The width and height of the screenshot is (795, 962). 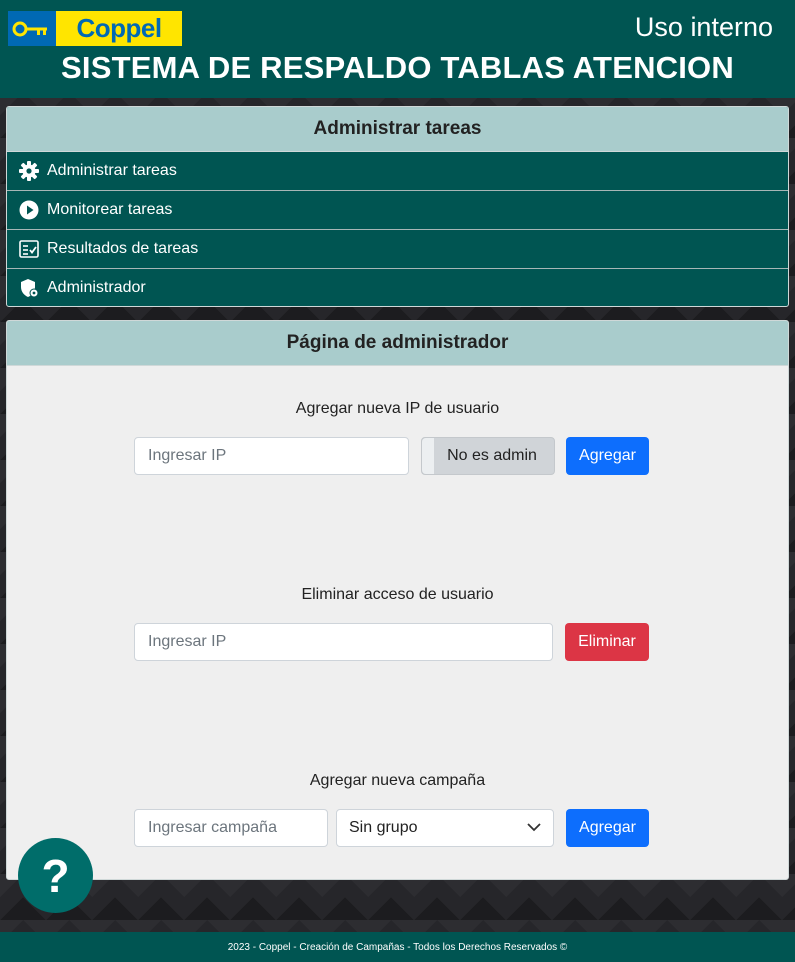 I want to click on toggle-label: No es admin, so click(x=492, y=455).